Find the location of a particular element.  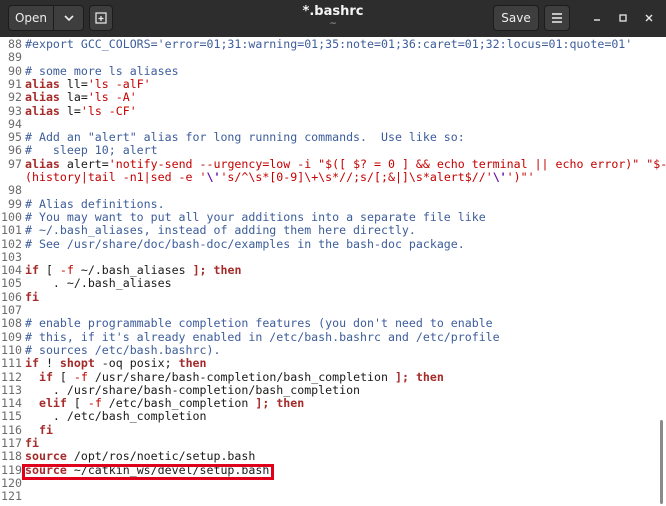

header-bar: Open *.bashrc ~ Save is located at coordinates (333, 18).